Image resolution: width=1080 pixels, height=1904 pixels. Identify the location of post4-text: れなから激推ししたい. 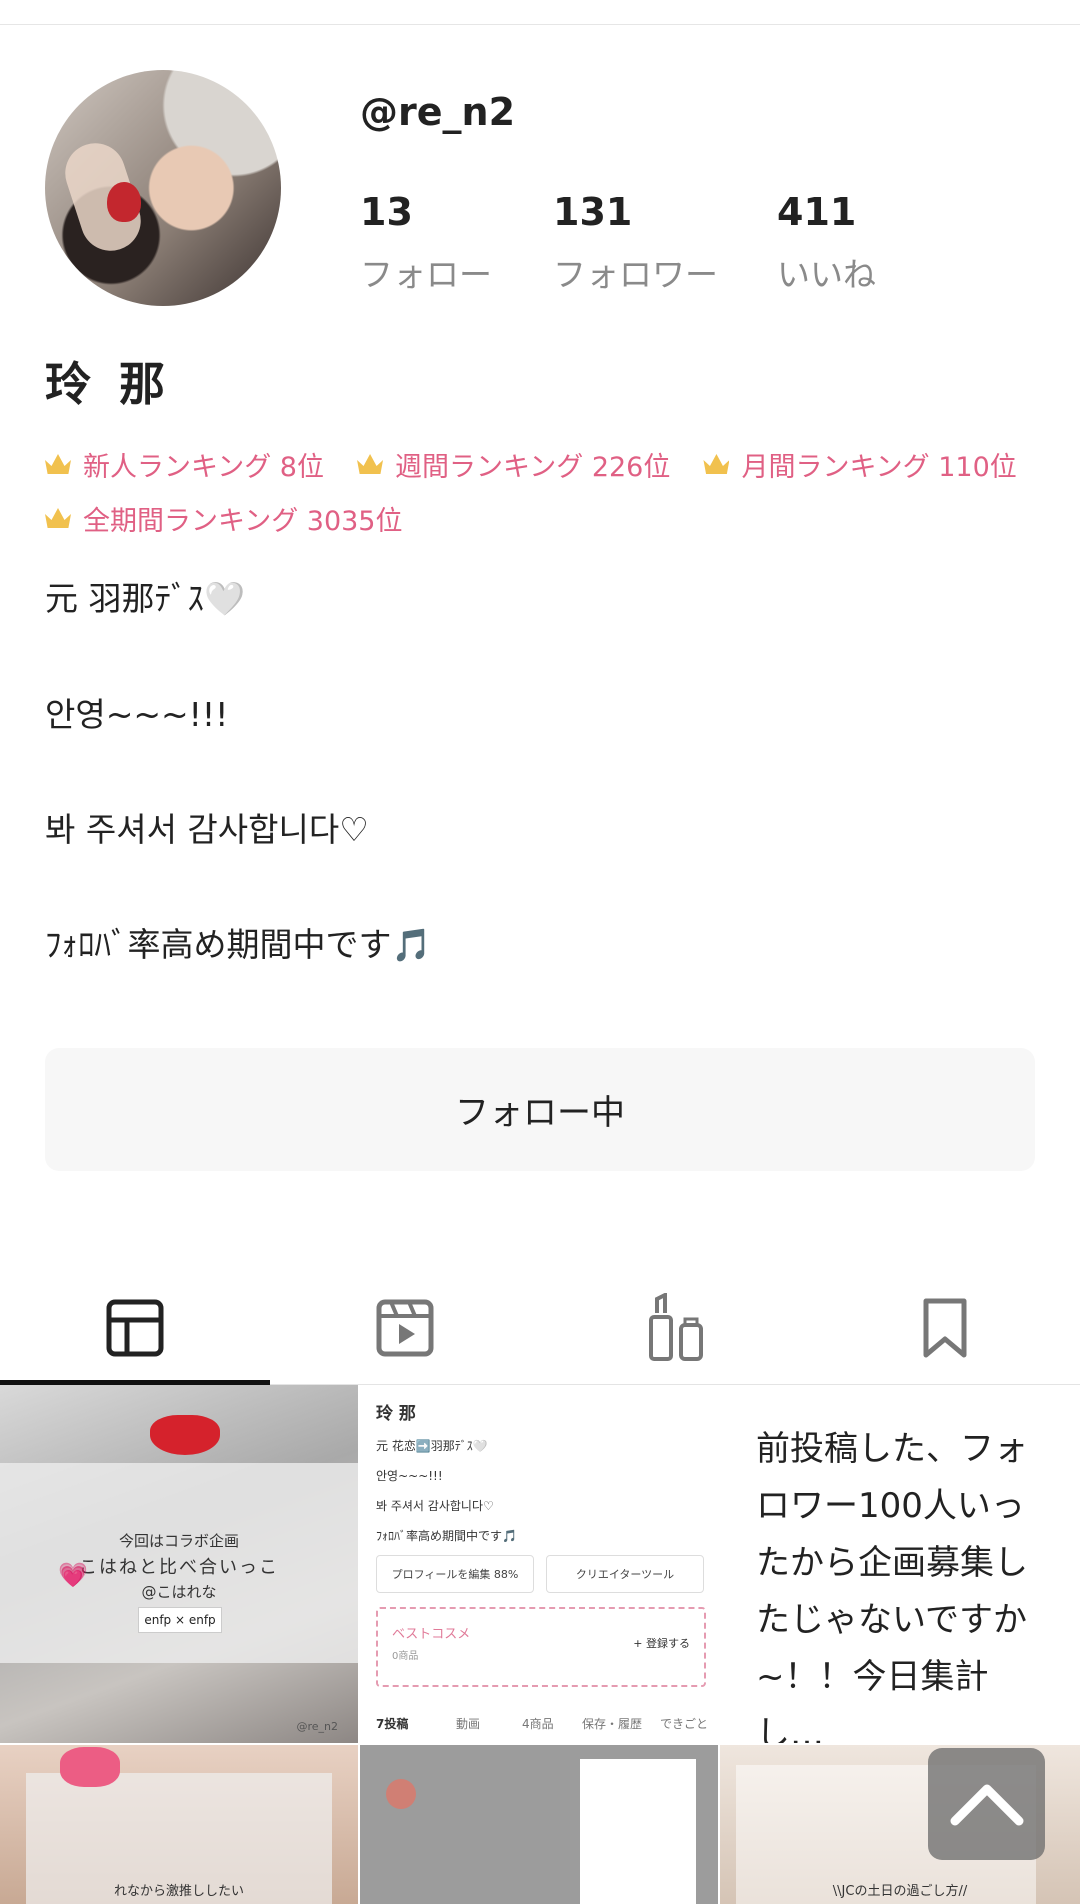
(178, 1891).